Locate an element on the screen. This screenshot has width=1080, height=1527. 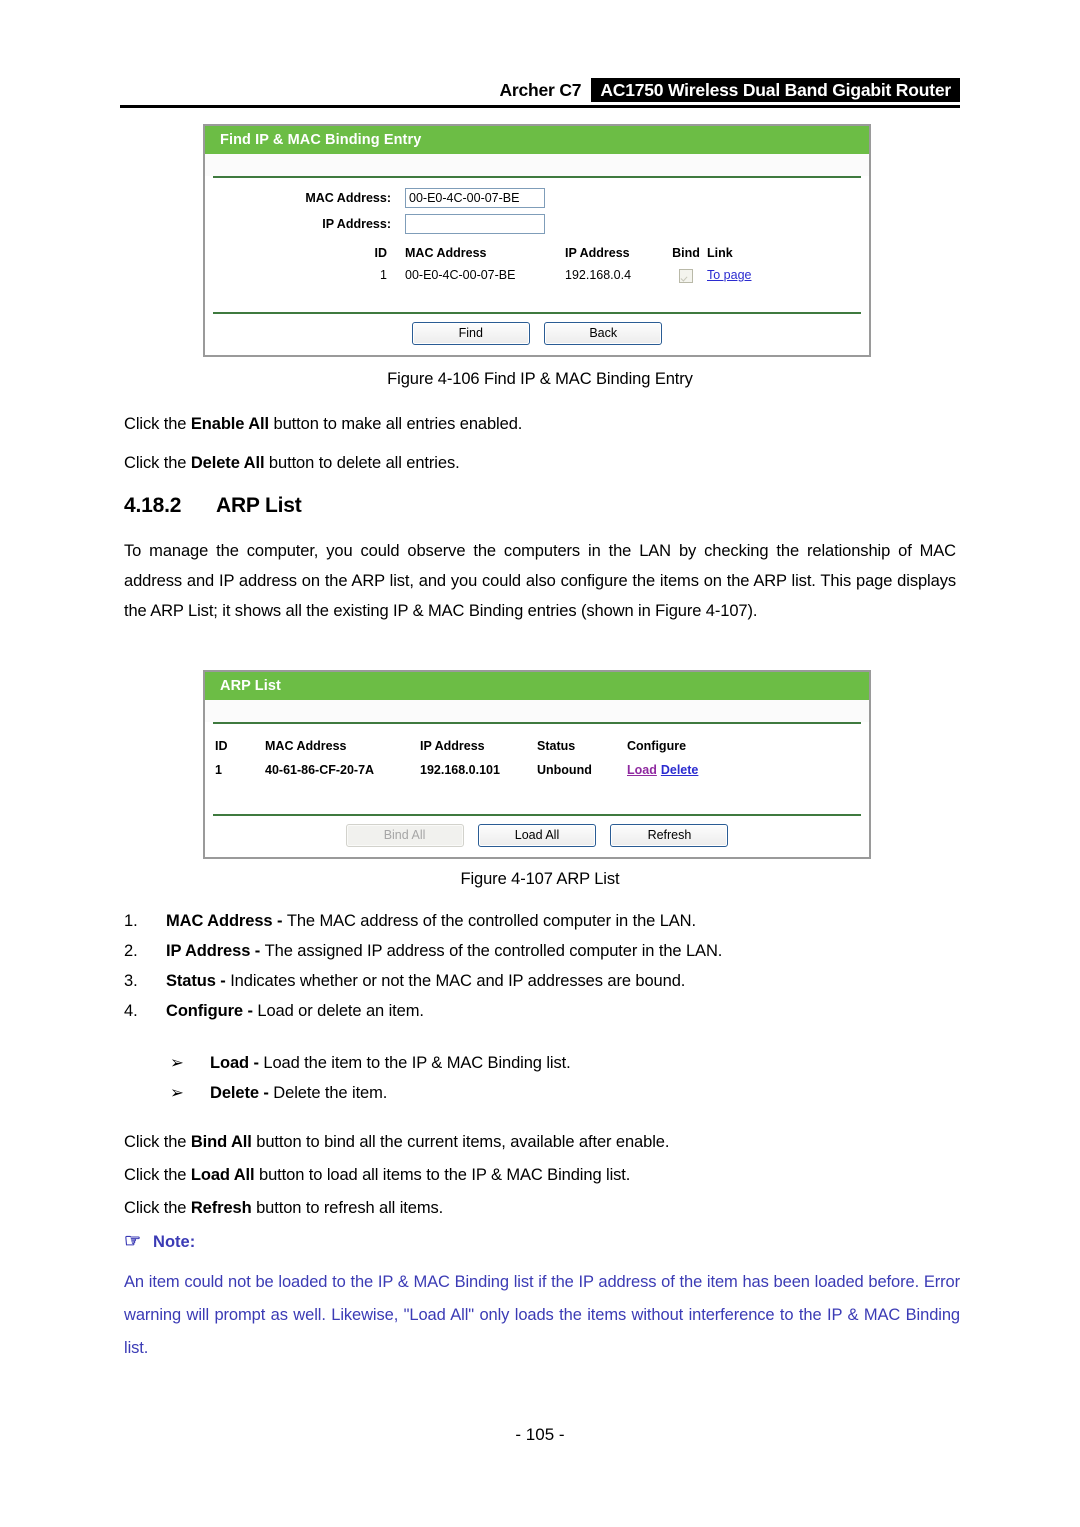
section-number: 4.18.2 is located at coordinates (153, 505).